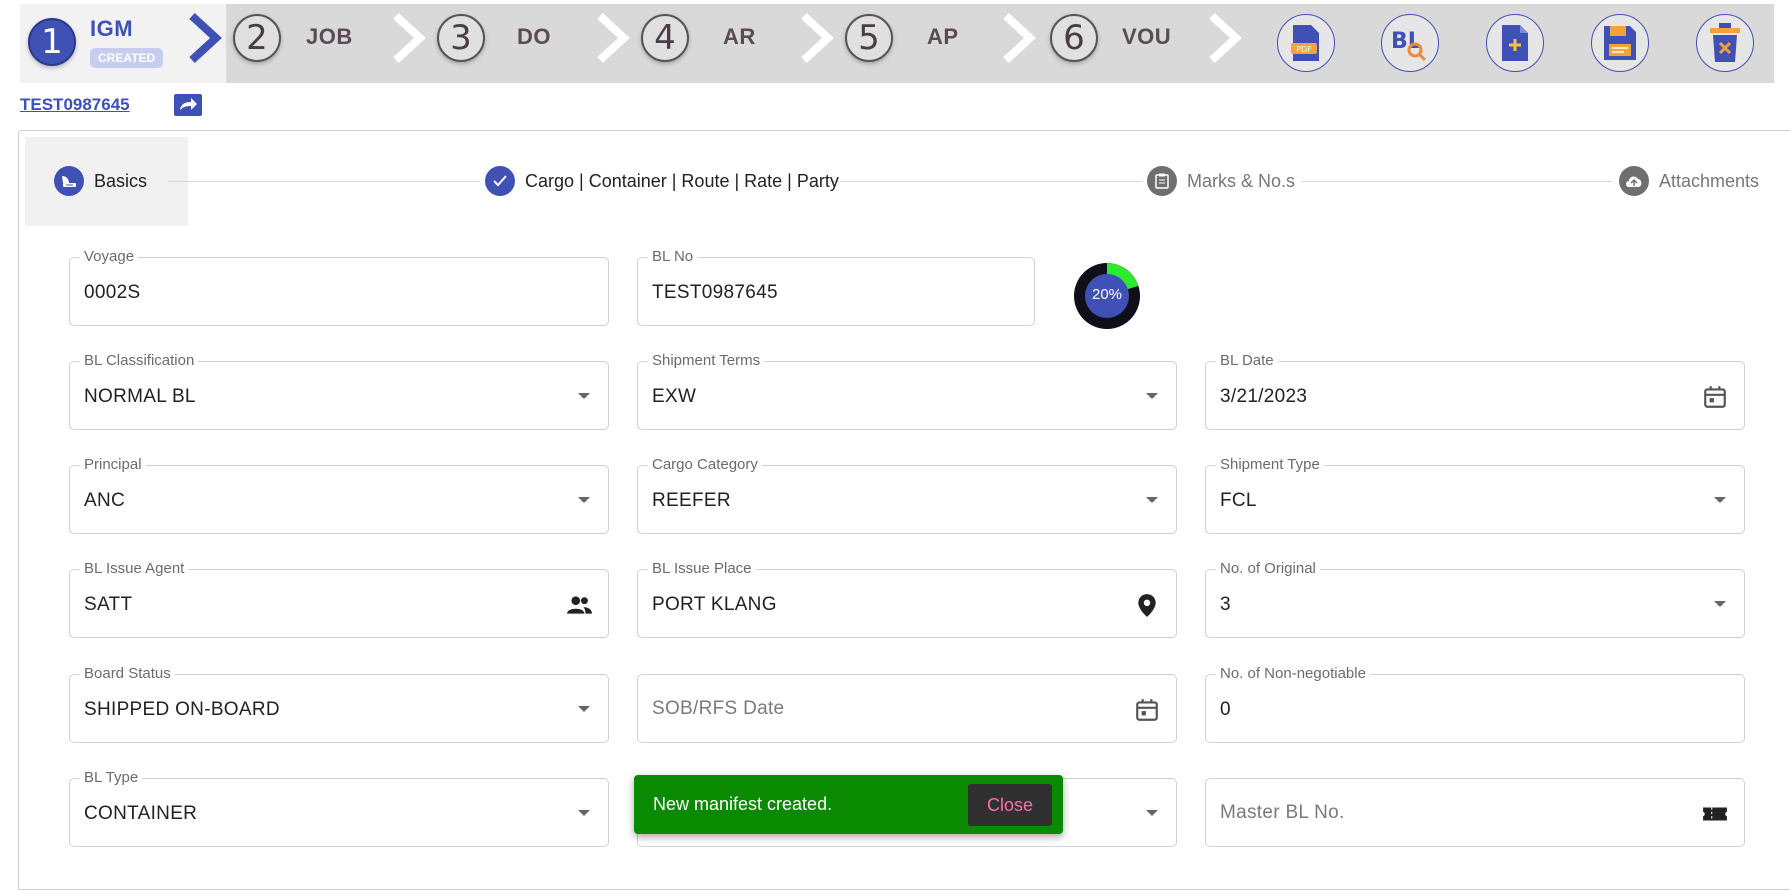 The width and height of the screenshot is (1790, 890). What do you see at coordinates (673, 256) in the screenshot?
I see `field-label: BL No` at bounding box center [673, 256].